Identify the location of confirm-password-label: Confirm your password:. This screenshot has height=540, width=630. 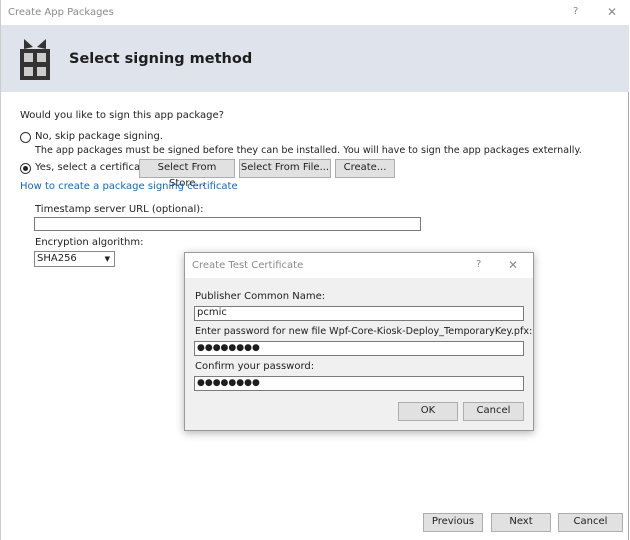
(255, 366).